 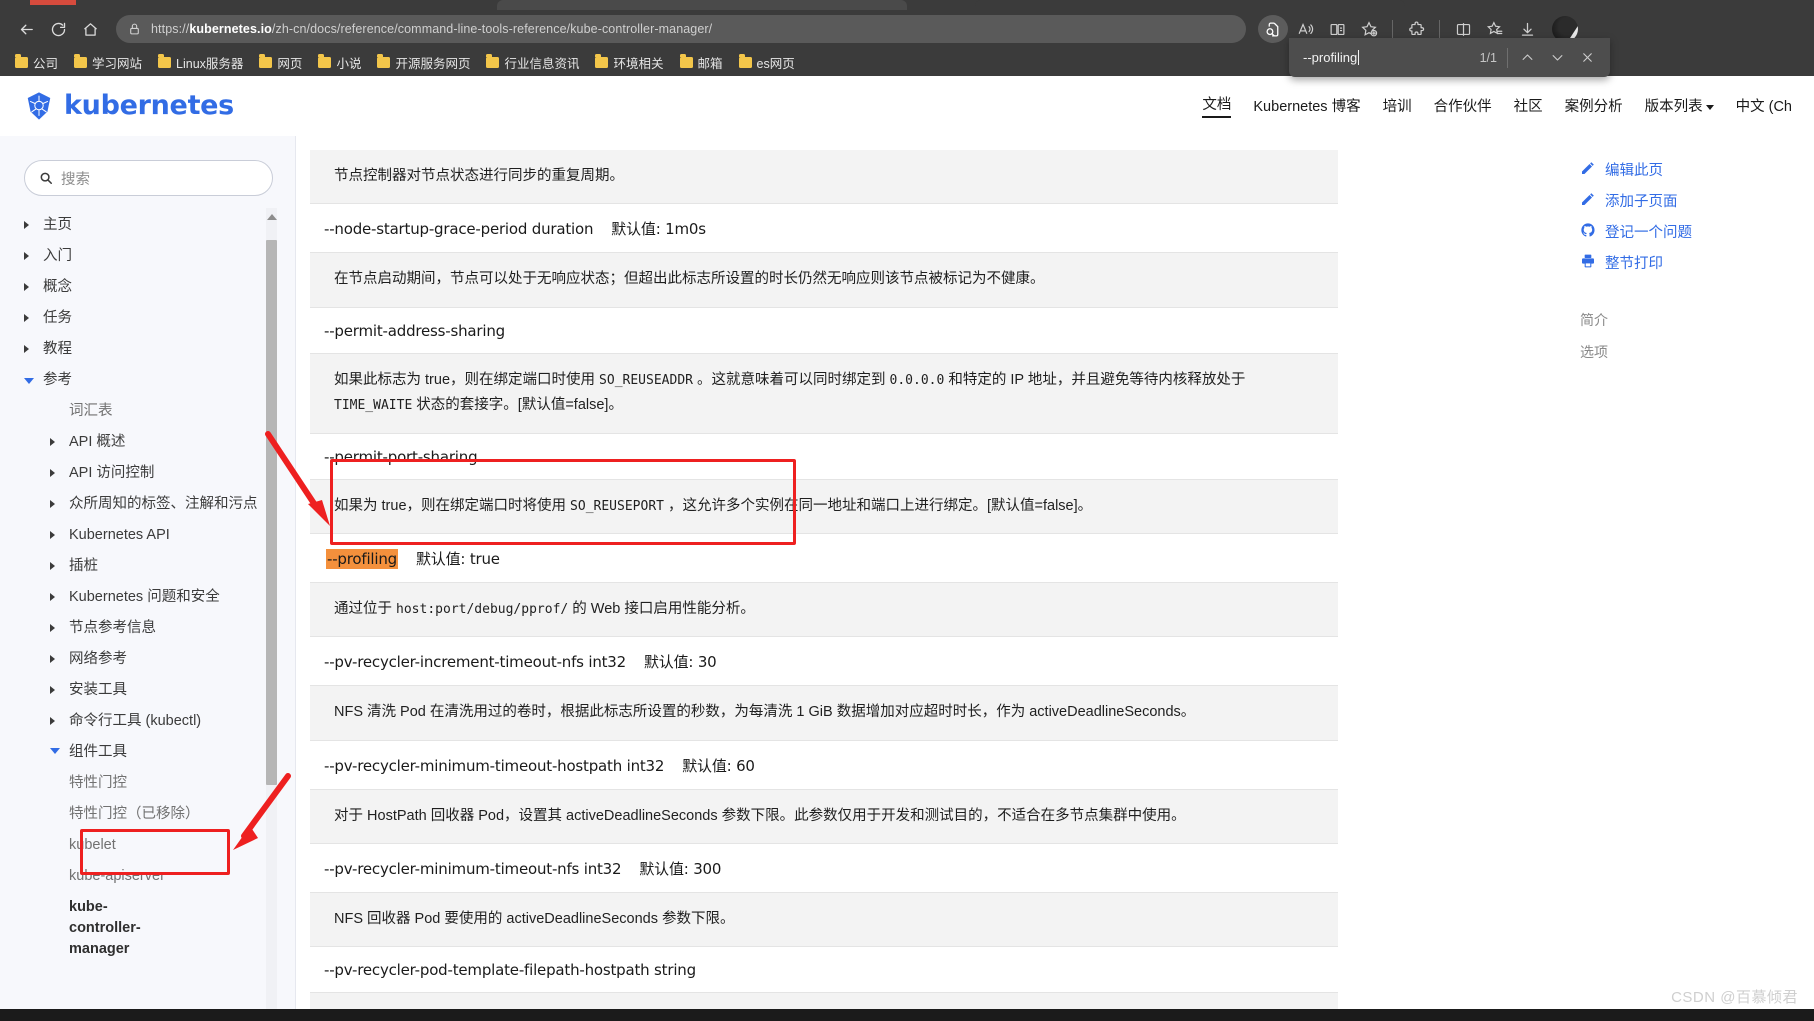 What do you see at coordinates (152, 659) in the screenshot?
I see `sidebar-item-networking-reference: 网络参考` at bounding box center [152, 659].